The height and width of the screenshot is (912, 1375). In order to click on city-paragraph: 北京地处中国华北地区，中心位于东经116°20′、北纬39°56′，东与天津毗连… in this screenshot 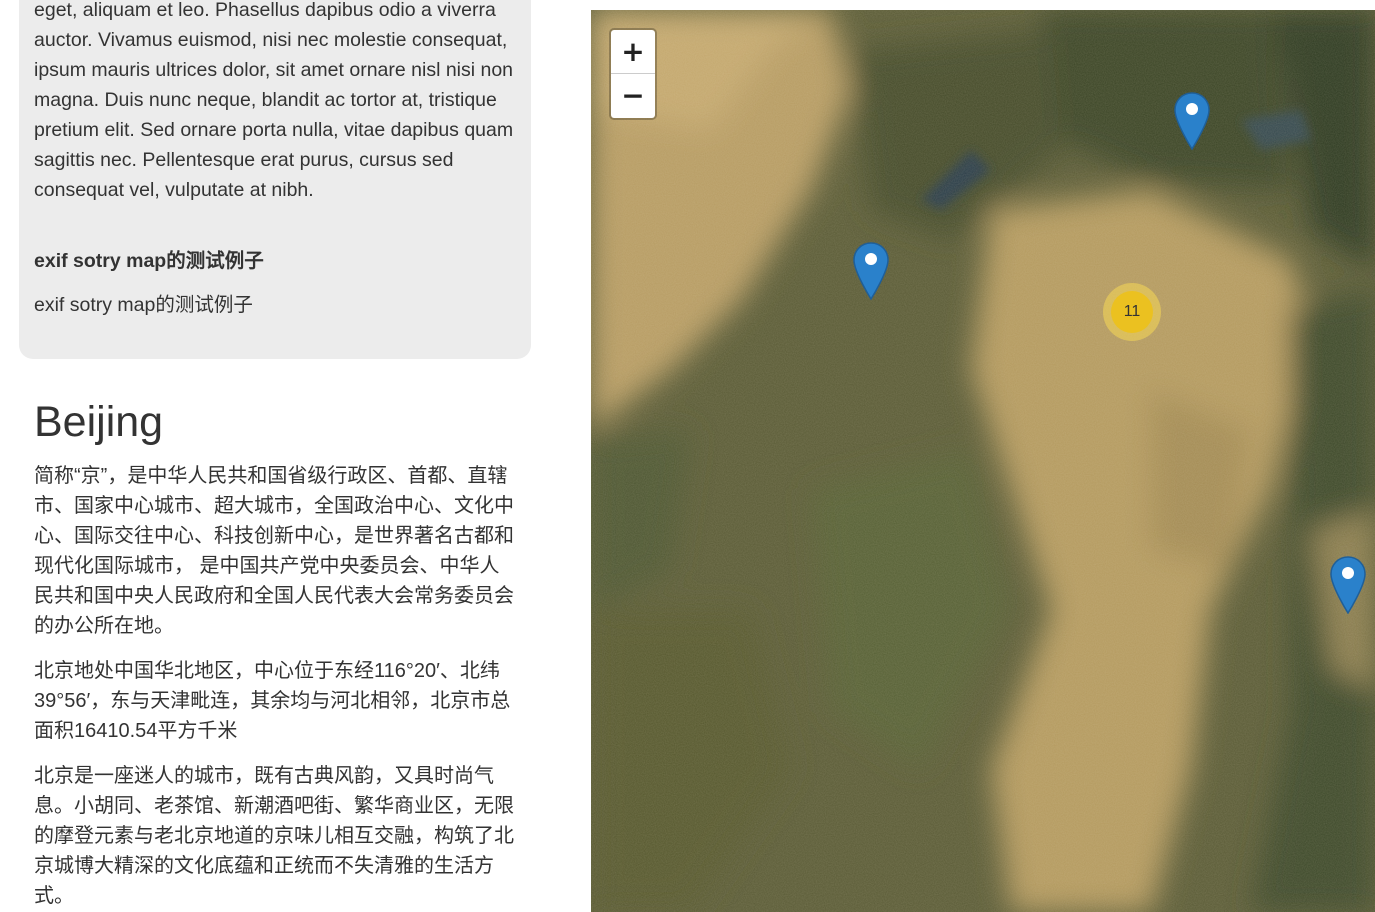, I will do `click(272, 701)`.